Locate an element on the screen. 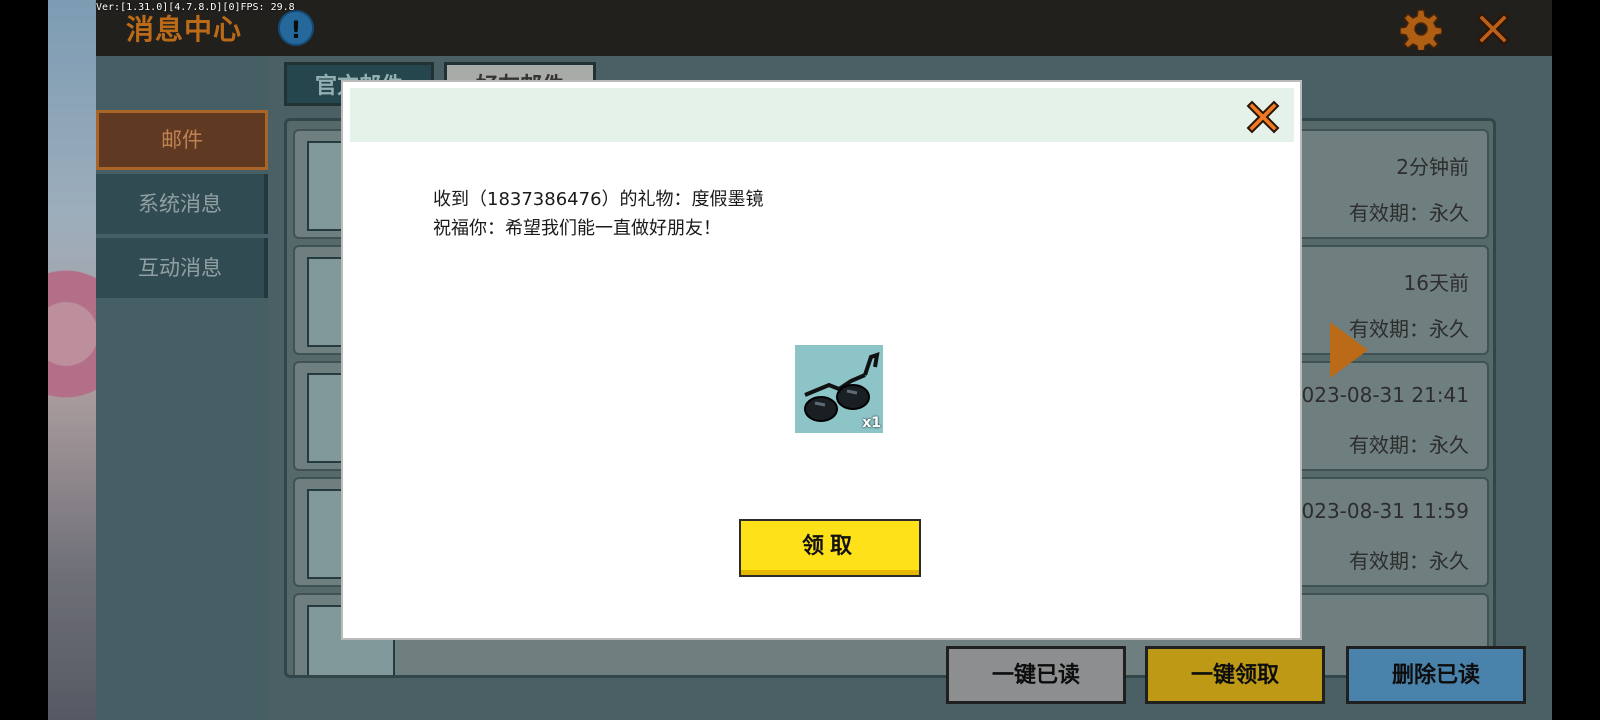  gift-message: 收到（1837386476）的礼物：度假墨镜 is located at coordinates (598, 199).